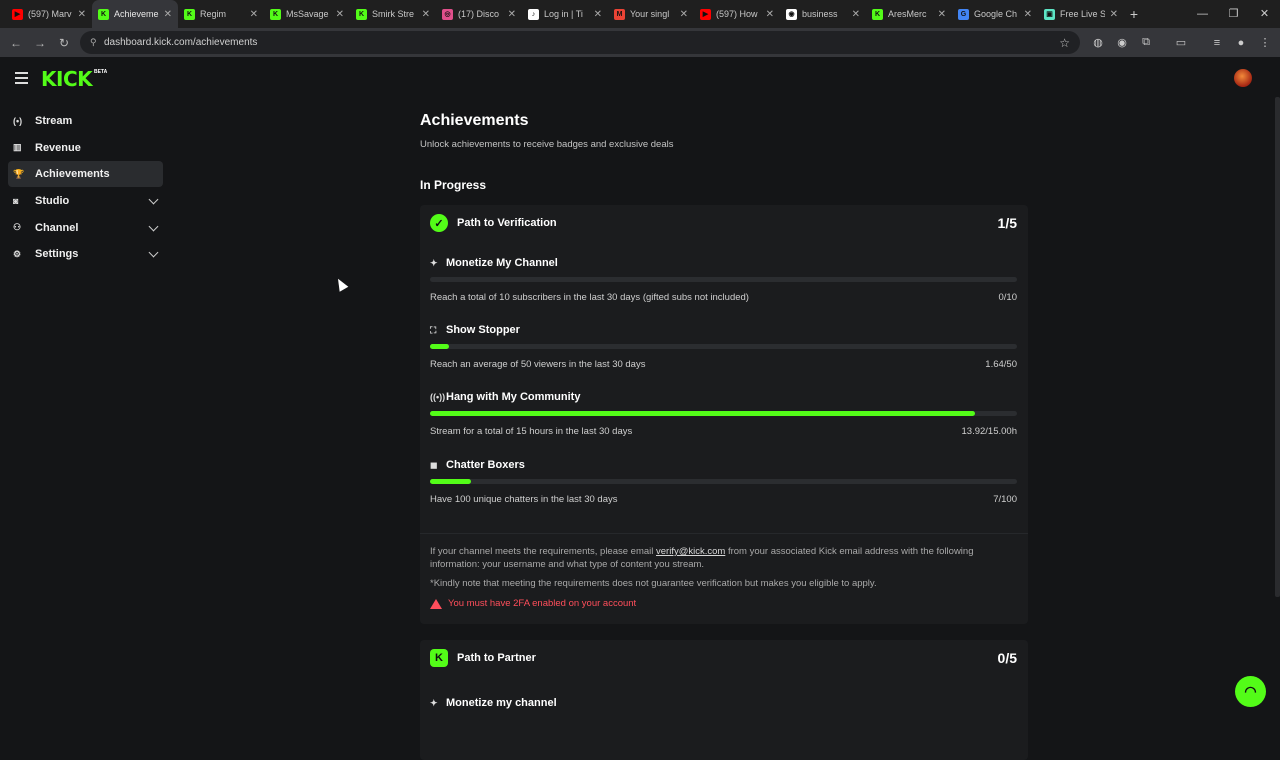 Image resolution: width=1280 pixels, height=760 pixels. I want to click on browser-tab: K Regim ✕, so click(221, 14).